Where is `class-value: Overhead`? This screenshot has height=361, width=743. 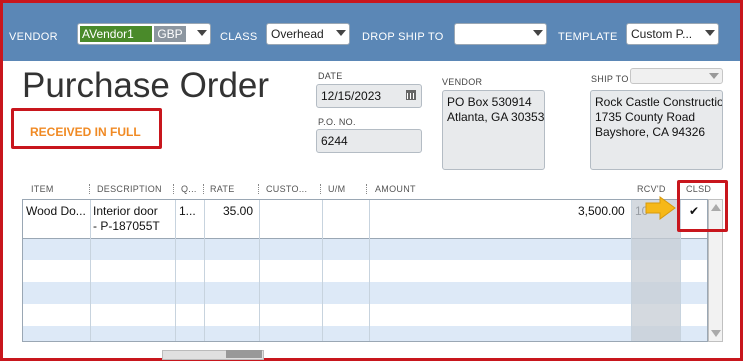
class-value: Overhead is located at coordinates (297, 34).